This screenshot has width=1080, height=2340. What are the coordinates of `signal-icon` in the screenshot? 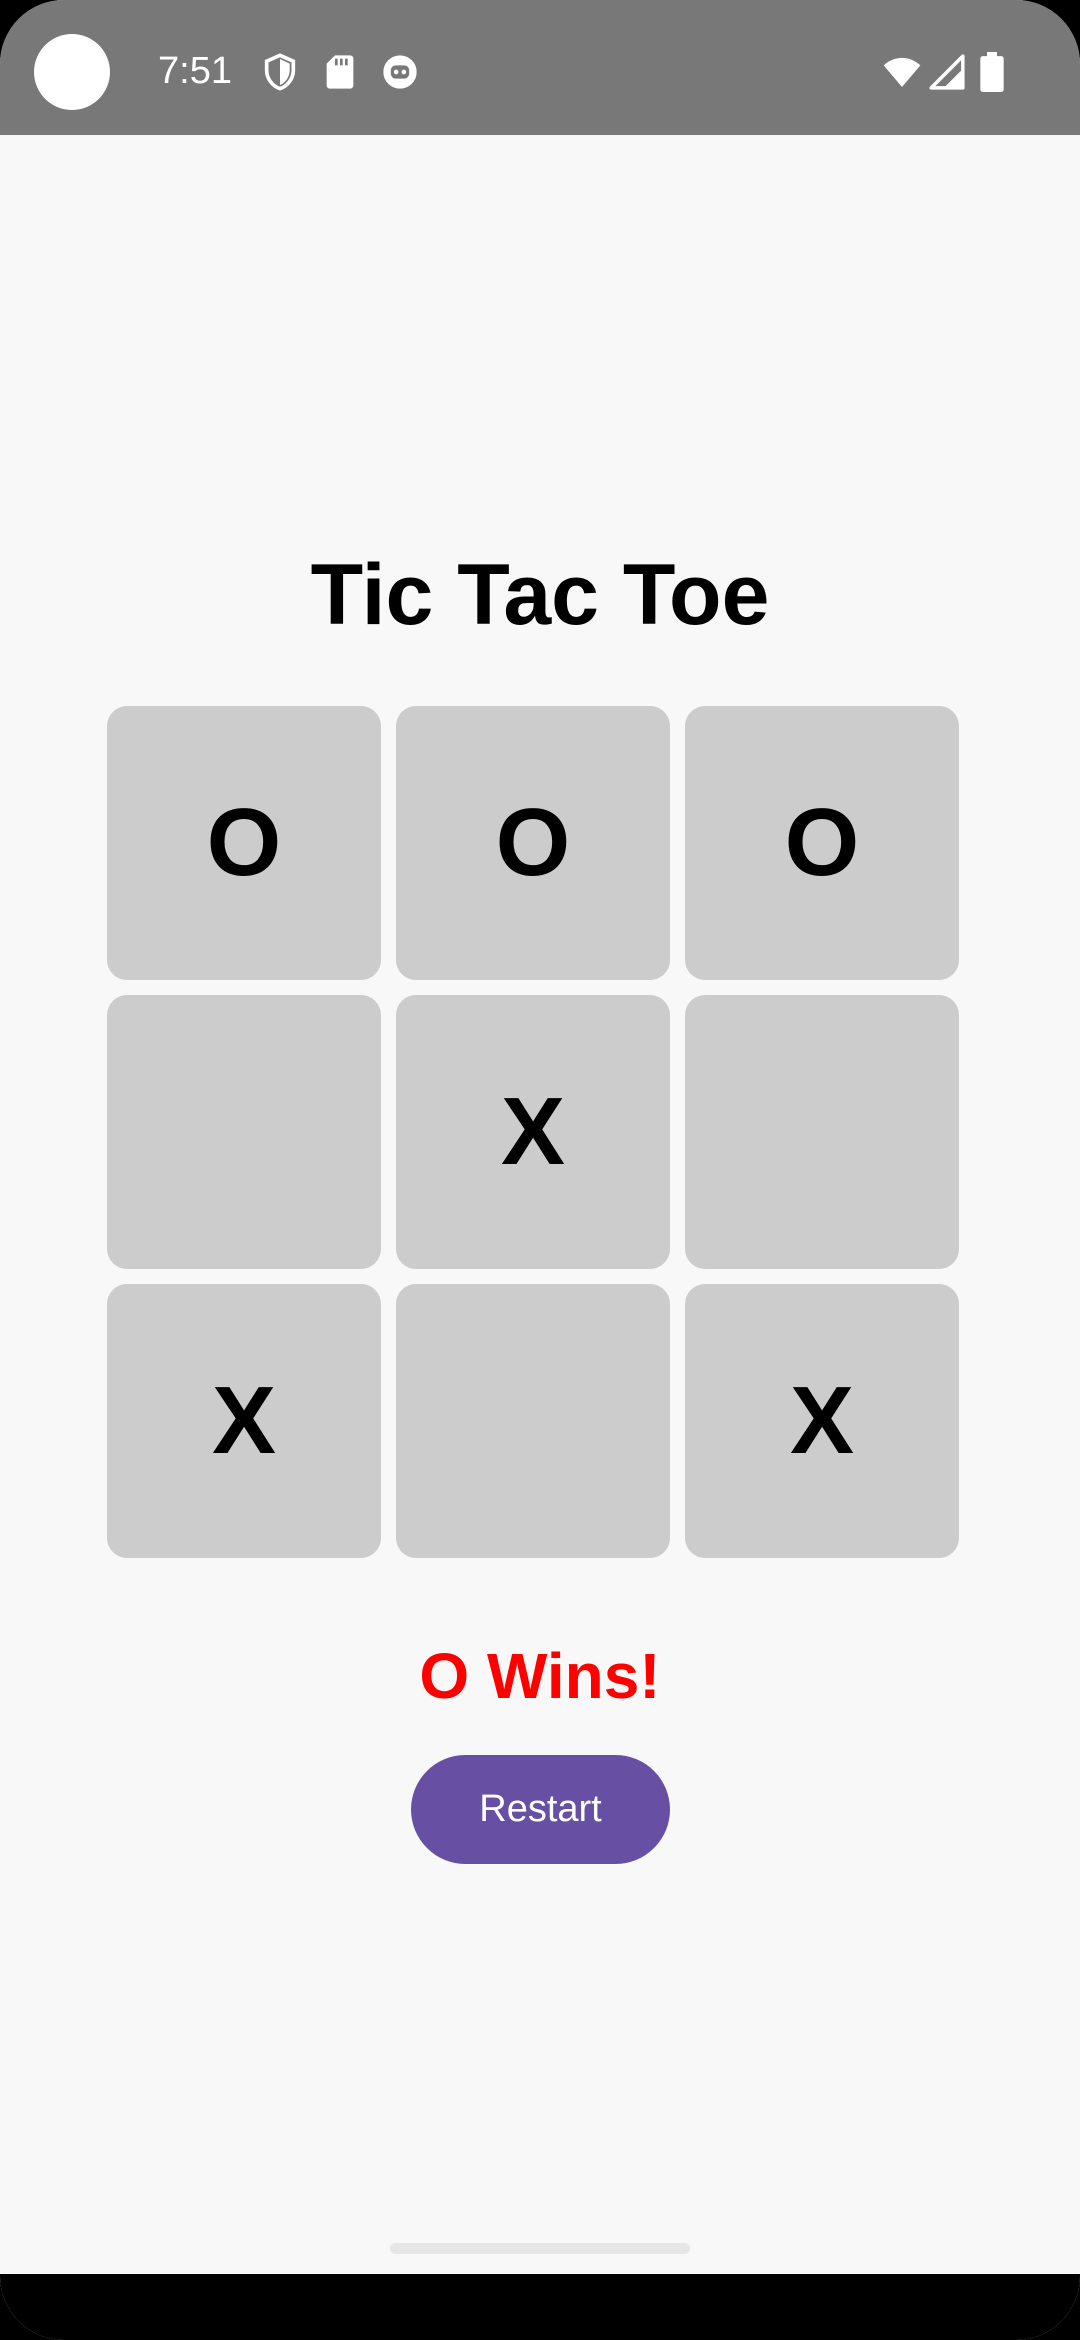 It's located at (947, 72).